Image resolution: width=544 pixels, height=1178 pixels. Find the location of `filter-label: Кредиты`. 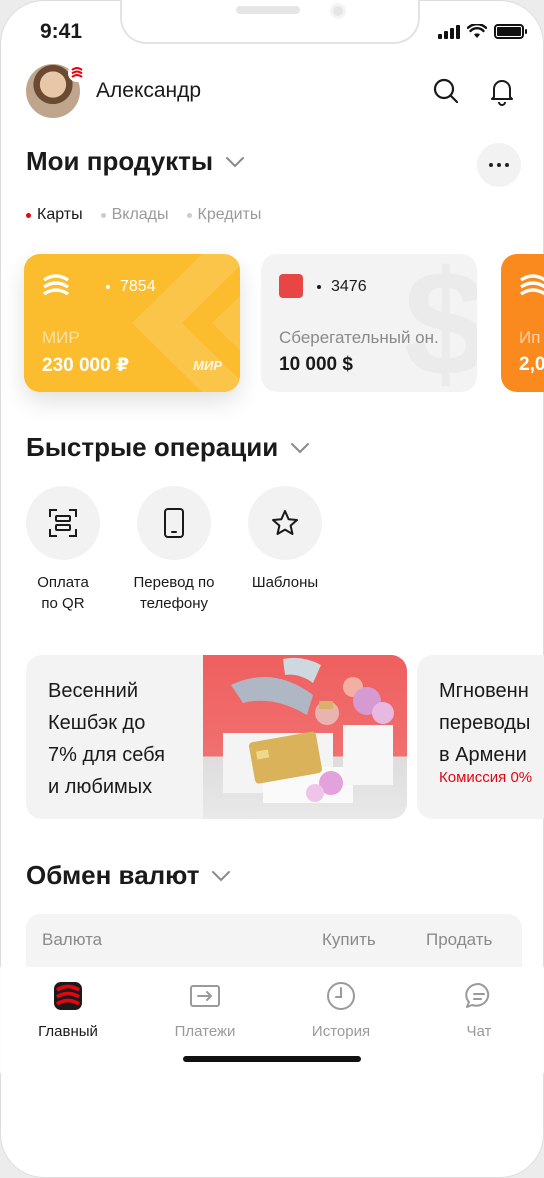

filter-label: Кредиты is located at coordinates (229, 214).